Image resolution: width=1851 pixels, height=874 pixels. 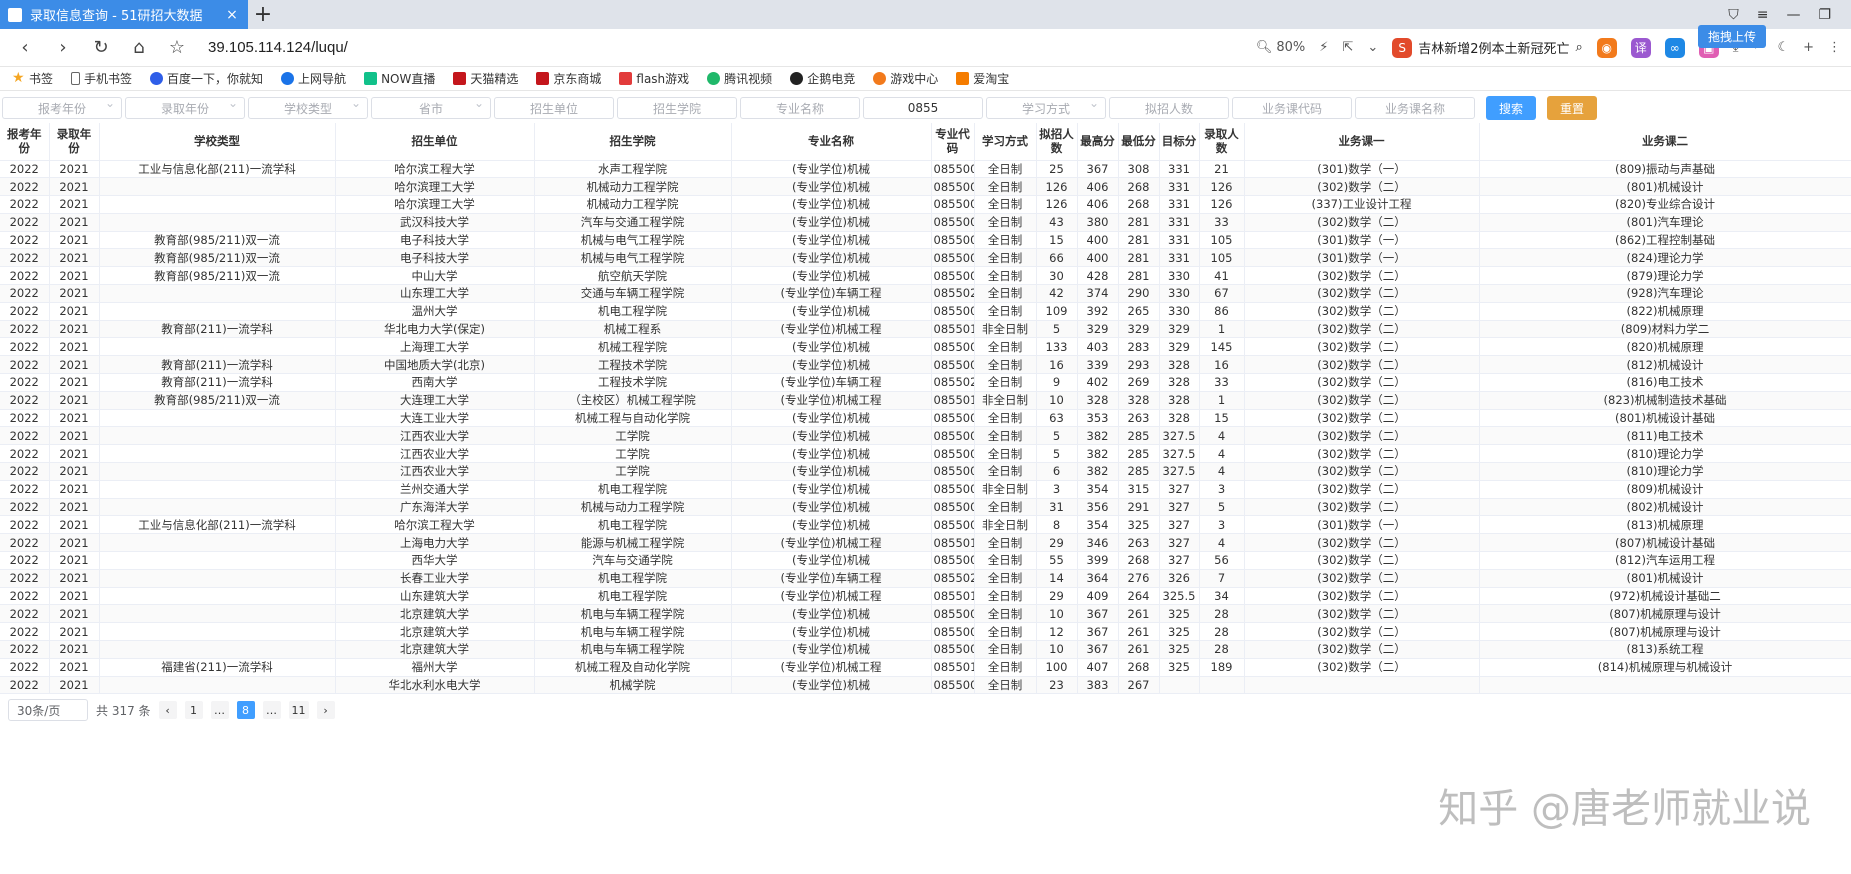 I want to click on filter-course-name-input: 业务课名称, so click(x=1415, y=108).